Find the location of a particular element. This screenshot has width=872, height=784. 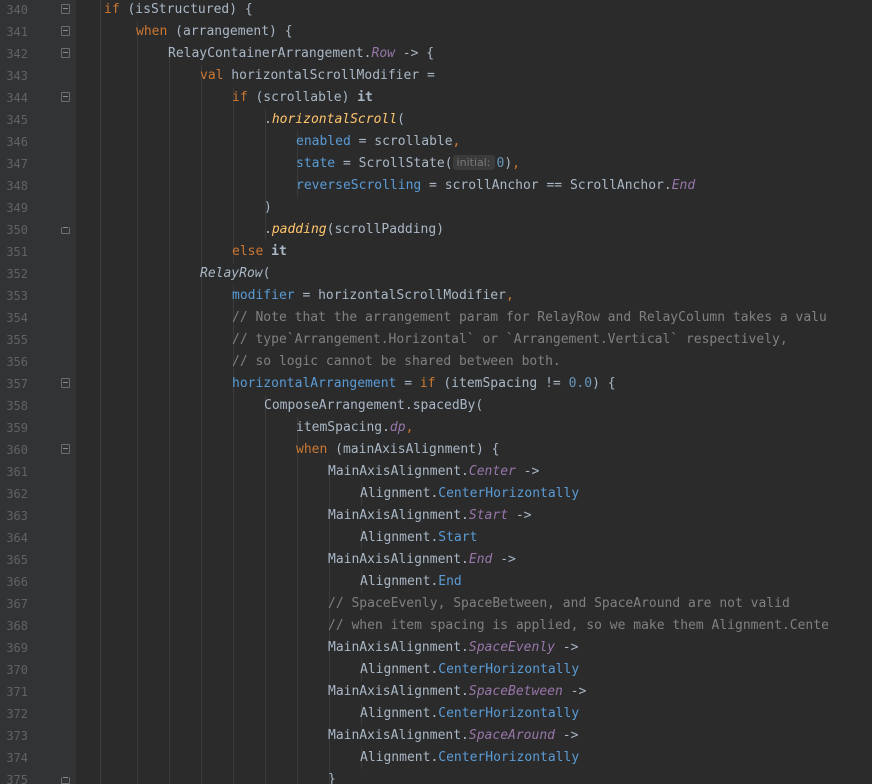

code-token: (scrollable) is located at coordinates (302, 97).